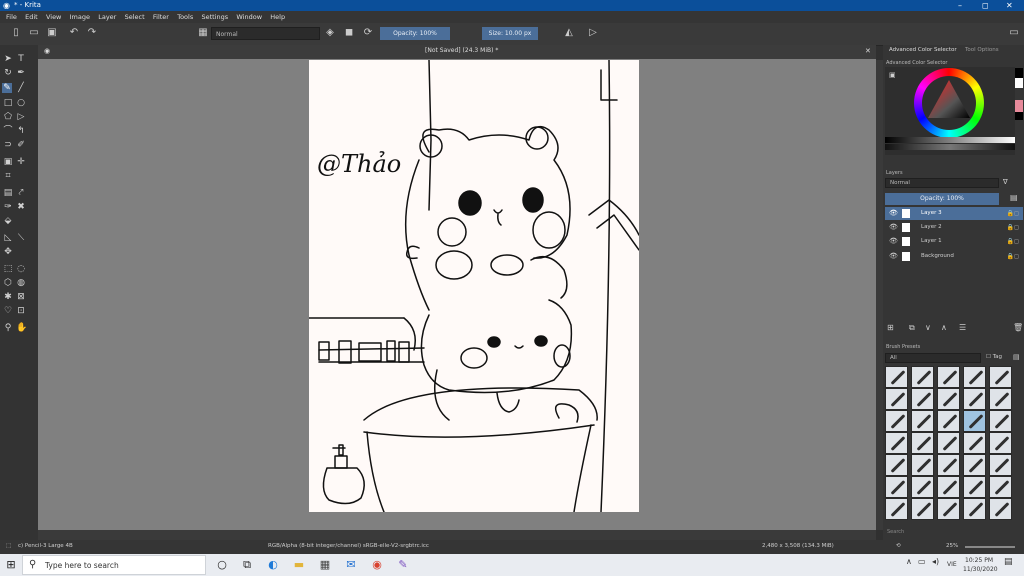  I want to click on crop-tool-icon: ⌗, so click(8, 176).